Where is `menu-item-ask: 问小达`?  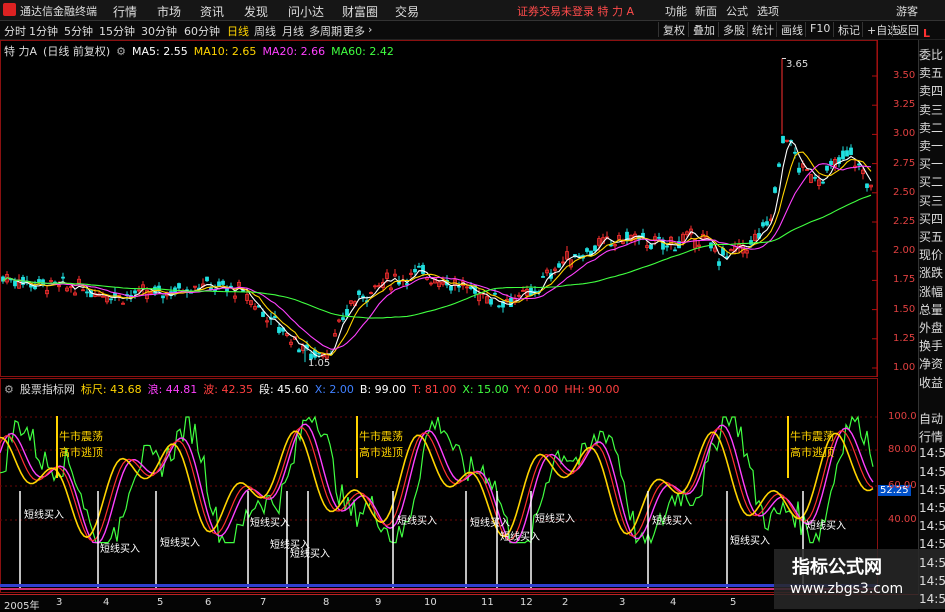
menu-item-ask: 问小达 is located at coordinates (306, 11).